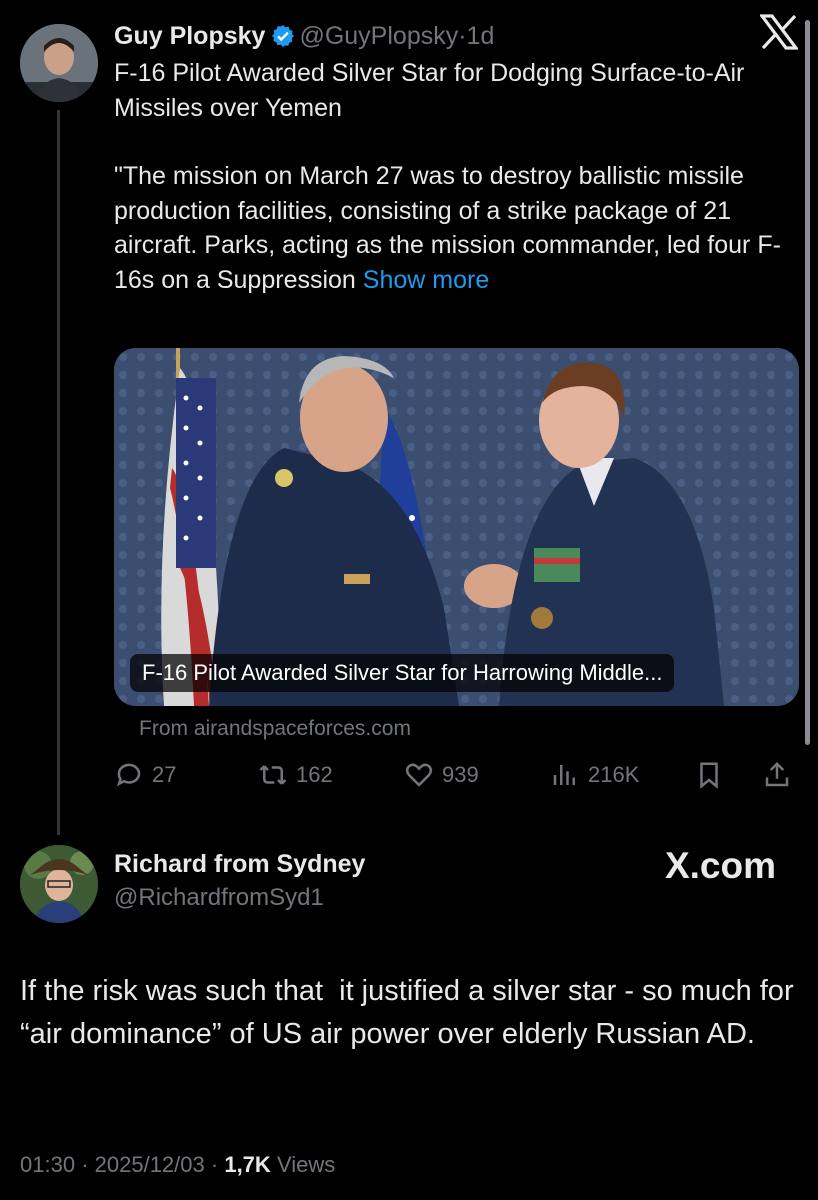 Image resolution: width=818 pixels, height=1200 pixels. I want to click on scrollbar, so click(807, 382).